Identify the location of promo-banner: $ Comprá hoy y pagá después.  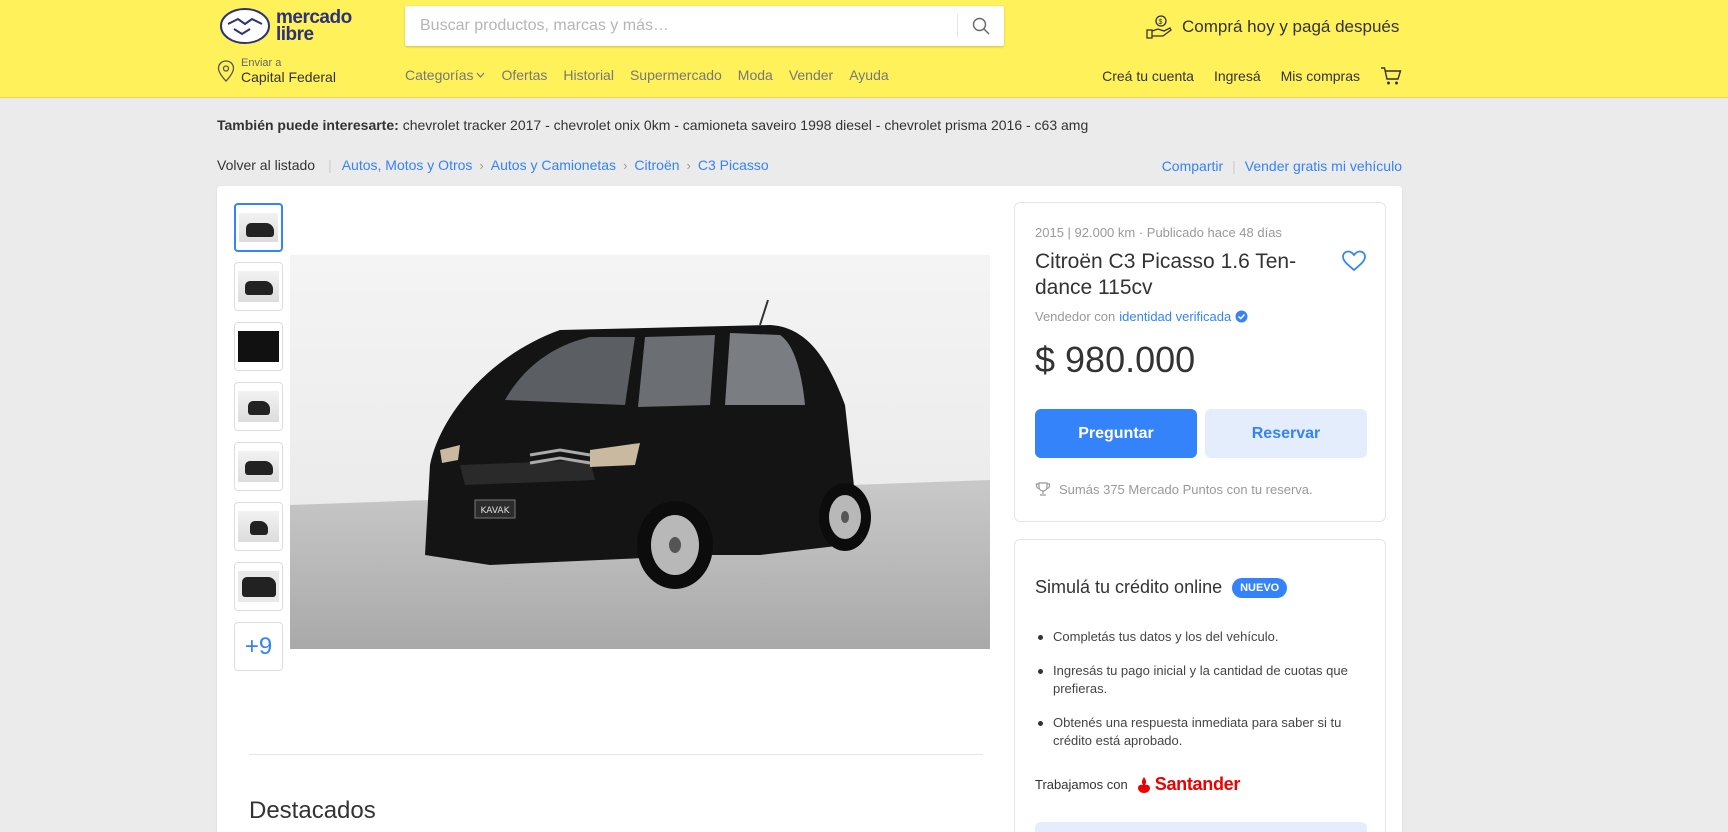
(1272, 27).